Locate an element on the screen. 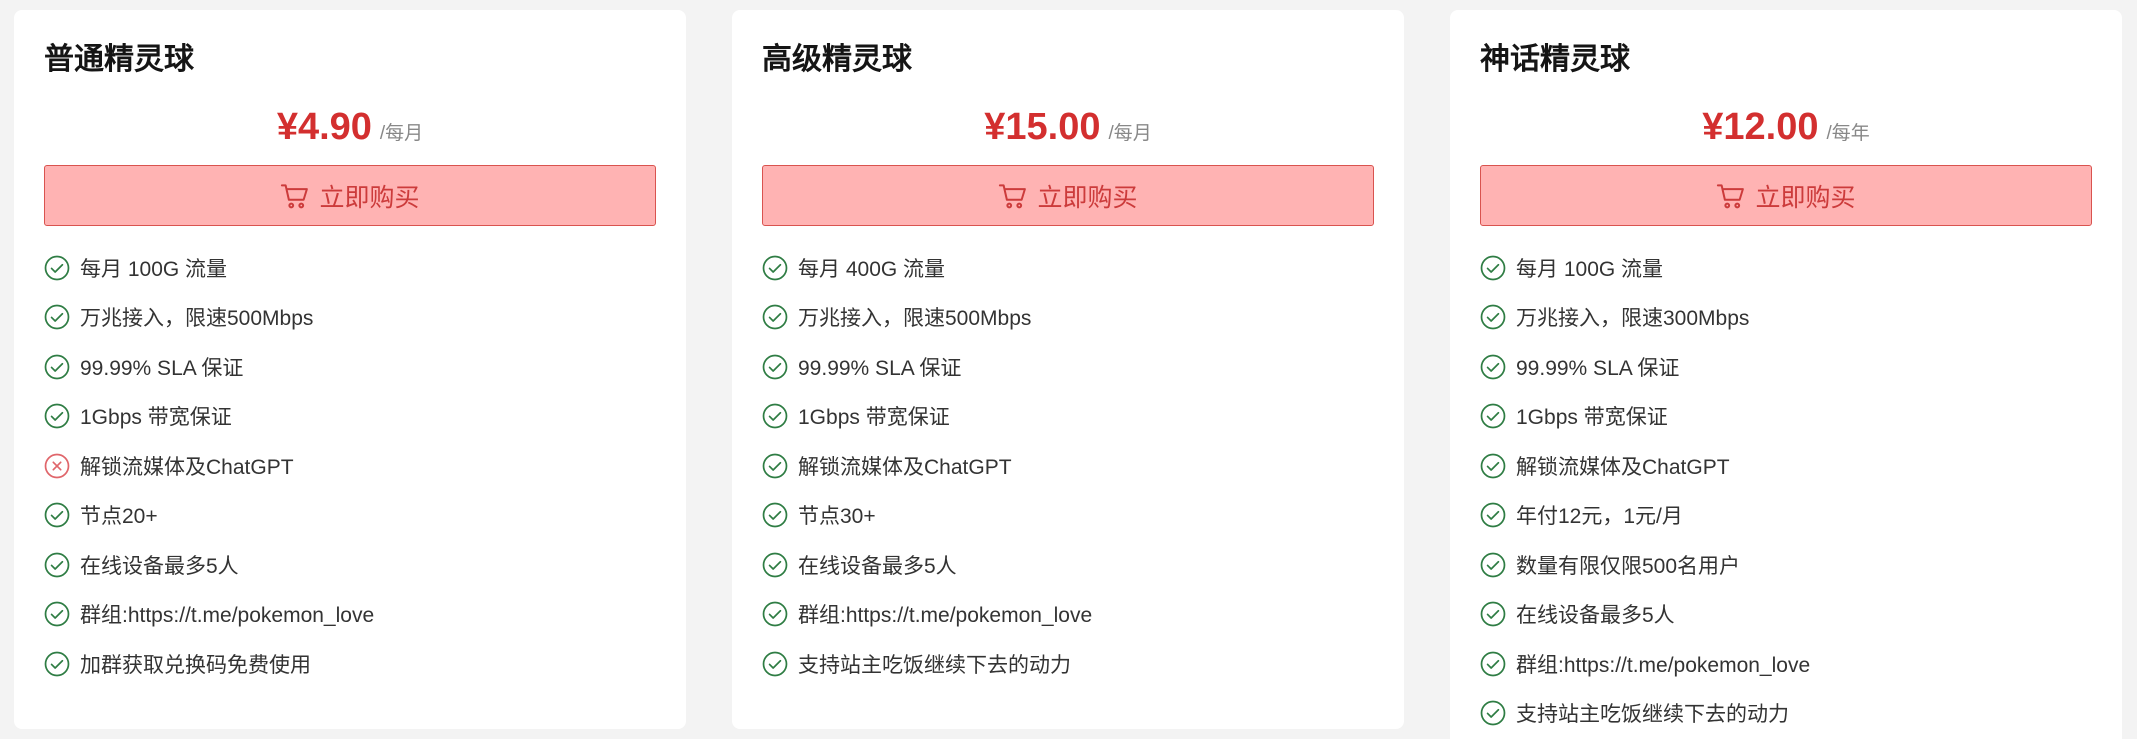 The width and height of the screenshot is (2137, 739). feature-text: 节点30+ is located at coordinates (837, 517).